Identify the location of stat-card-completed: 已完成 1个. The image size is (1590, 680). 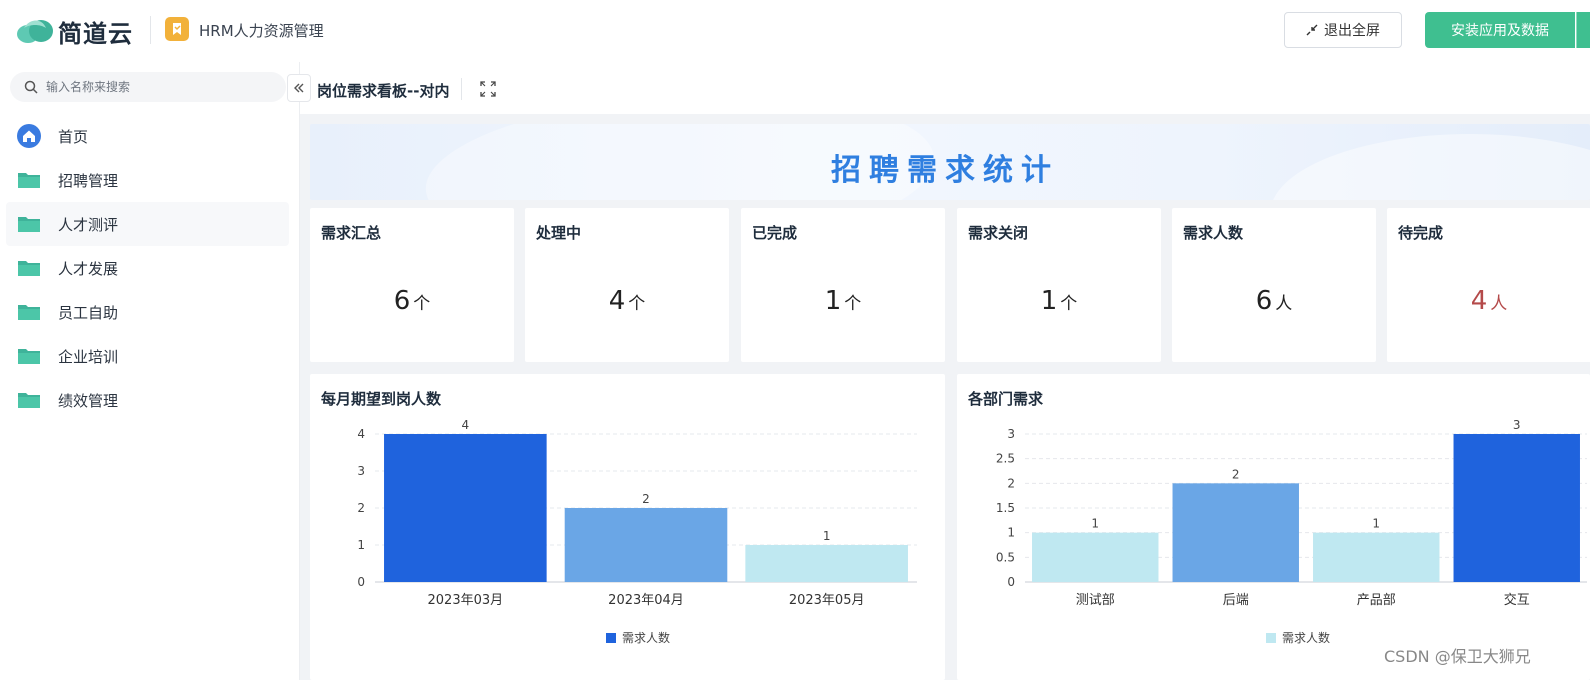
(843, 285).